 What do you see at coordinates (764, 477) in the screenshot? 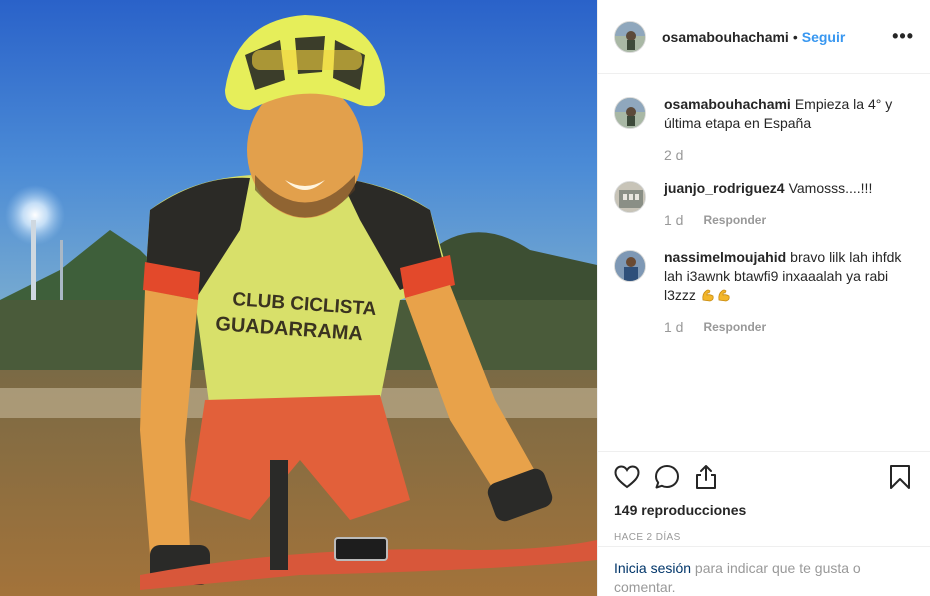
I see `action-icons-row` at bounding box center [764, 477].